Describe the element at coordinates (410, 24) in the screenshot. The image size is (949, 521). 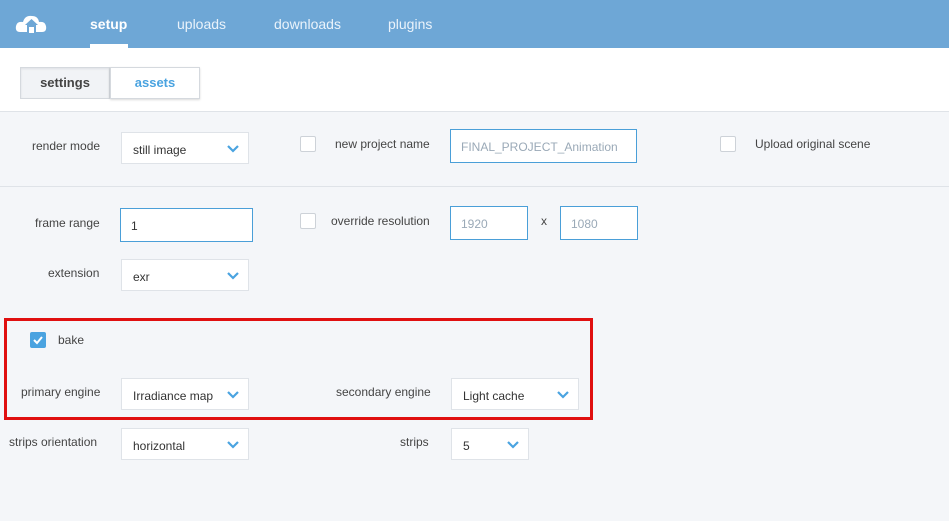
I see `nav-plugins: plugins` at that location.